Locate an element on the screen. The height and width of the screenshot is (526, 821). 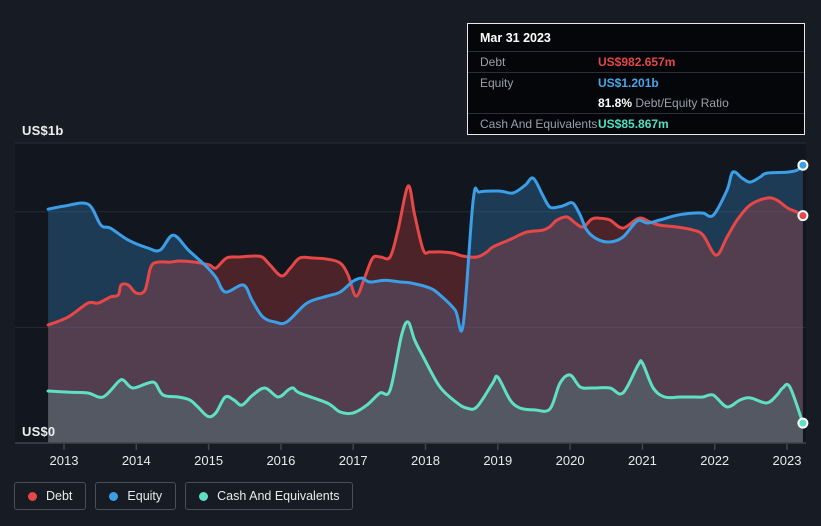
tooltip-equity-label: Equity is located at coordinates (497, 83).